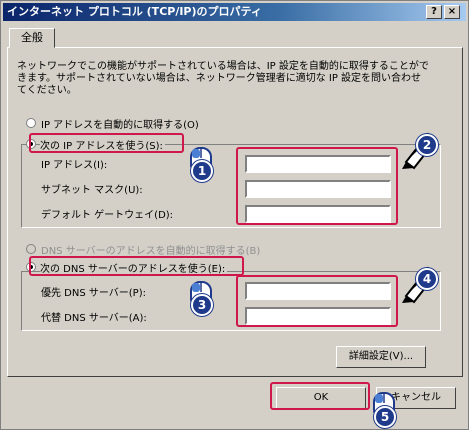  Describe the element at coordinates (31, 267) in the screenshot. I see `dns-manual-radio` at that location.